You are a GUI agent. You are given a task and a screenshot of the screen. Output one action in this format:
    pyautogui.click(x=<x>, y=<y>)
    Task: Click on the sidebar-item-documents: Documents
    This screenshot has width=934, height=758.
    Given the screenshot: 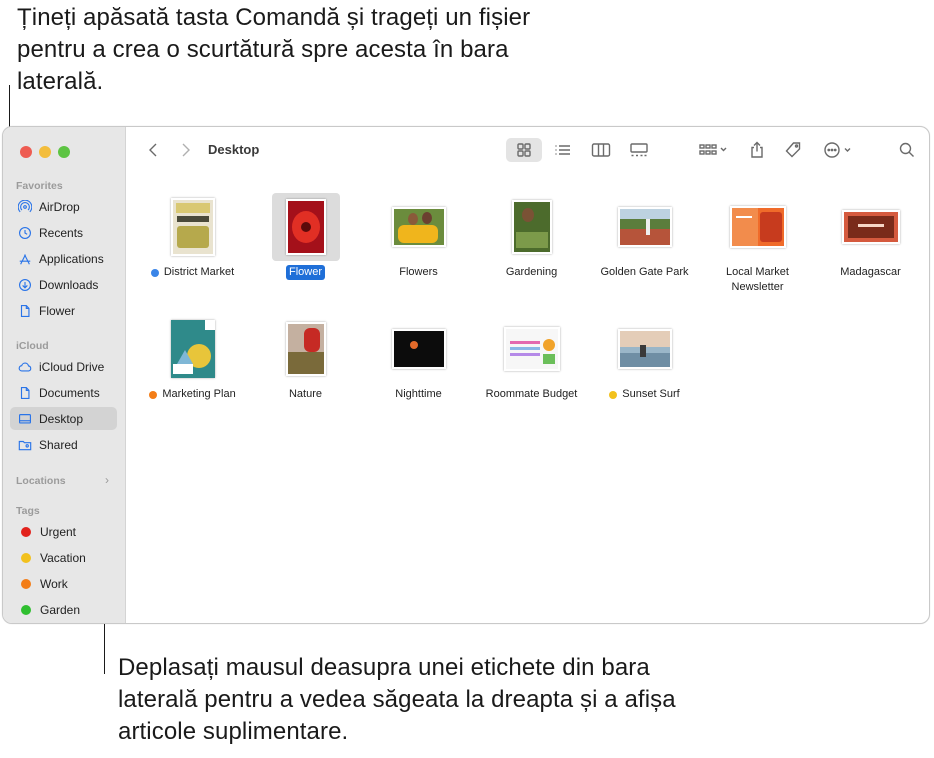 What is the action you would take?
    pyautogui.click(x=63, y=392)
    